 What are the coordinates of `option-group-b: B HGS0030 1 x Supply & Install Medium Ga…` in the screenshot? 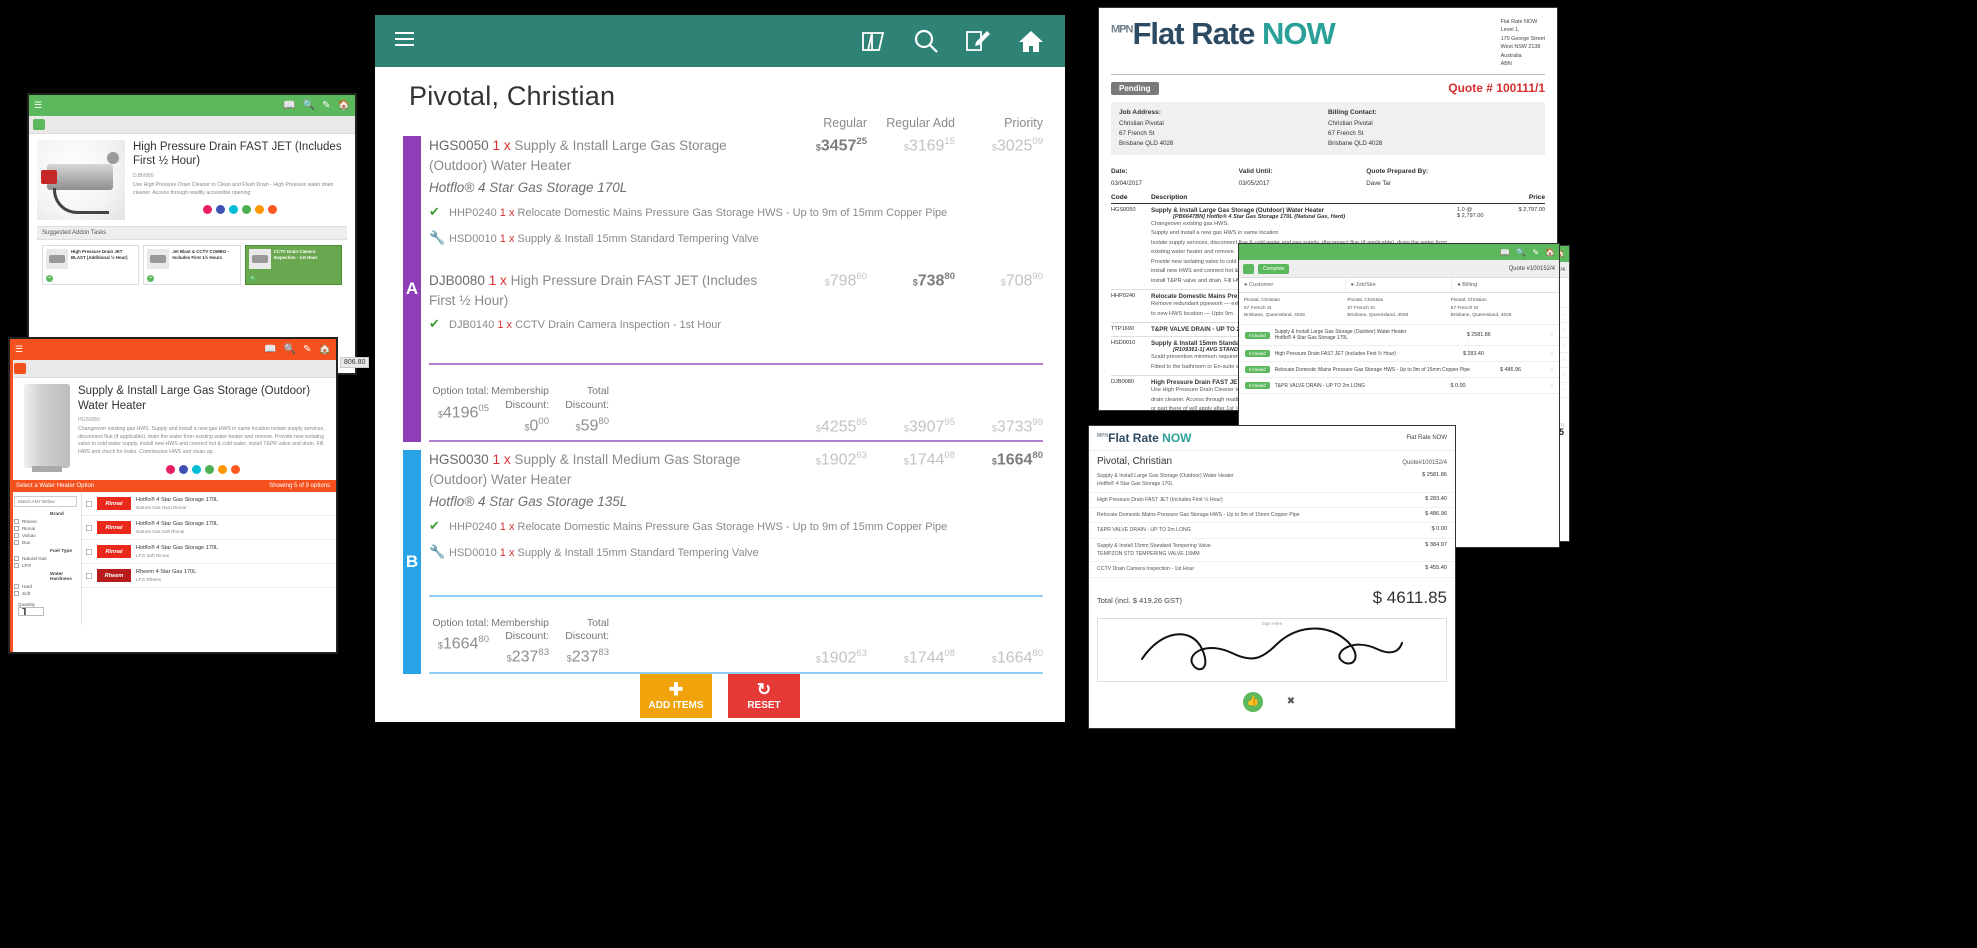 It's located at (718, 561).